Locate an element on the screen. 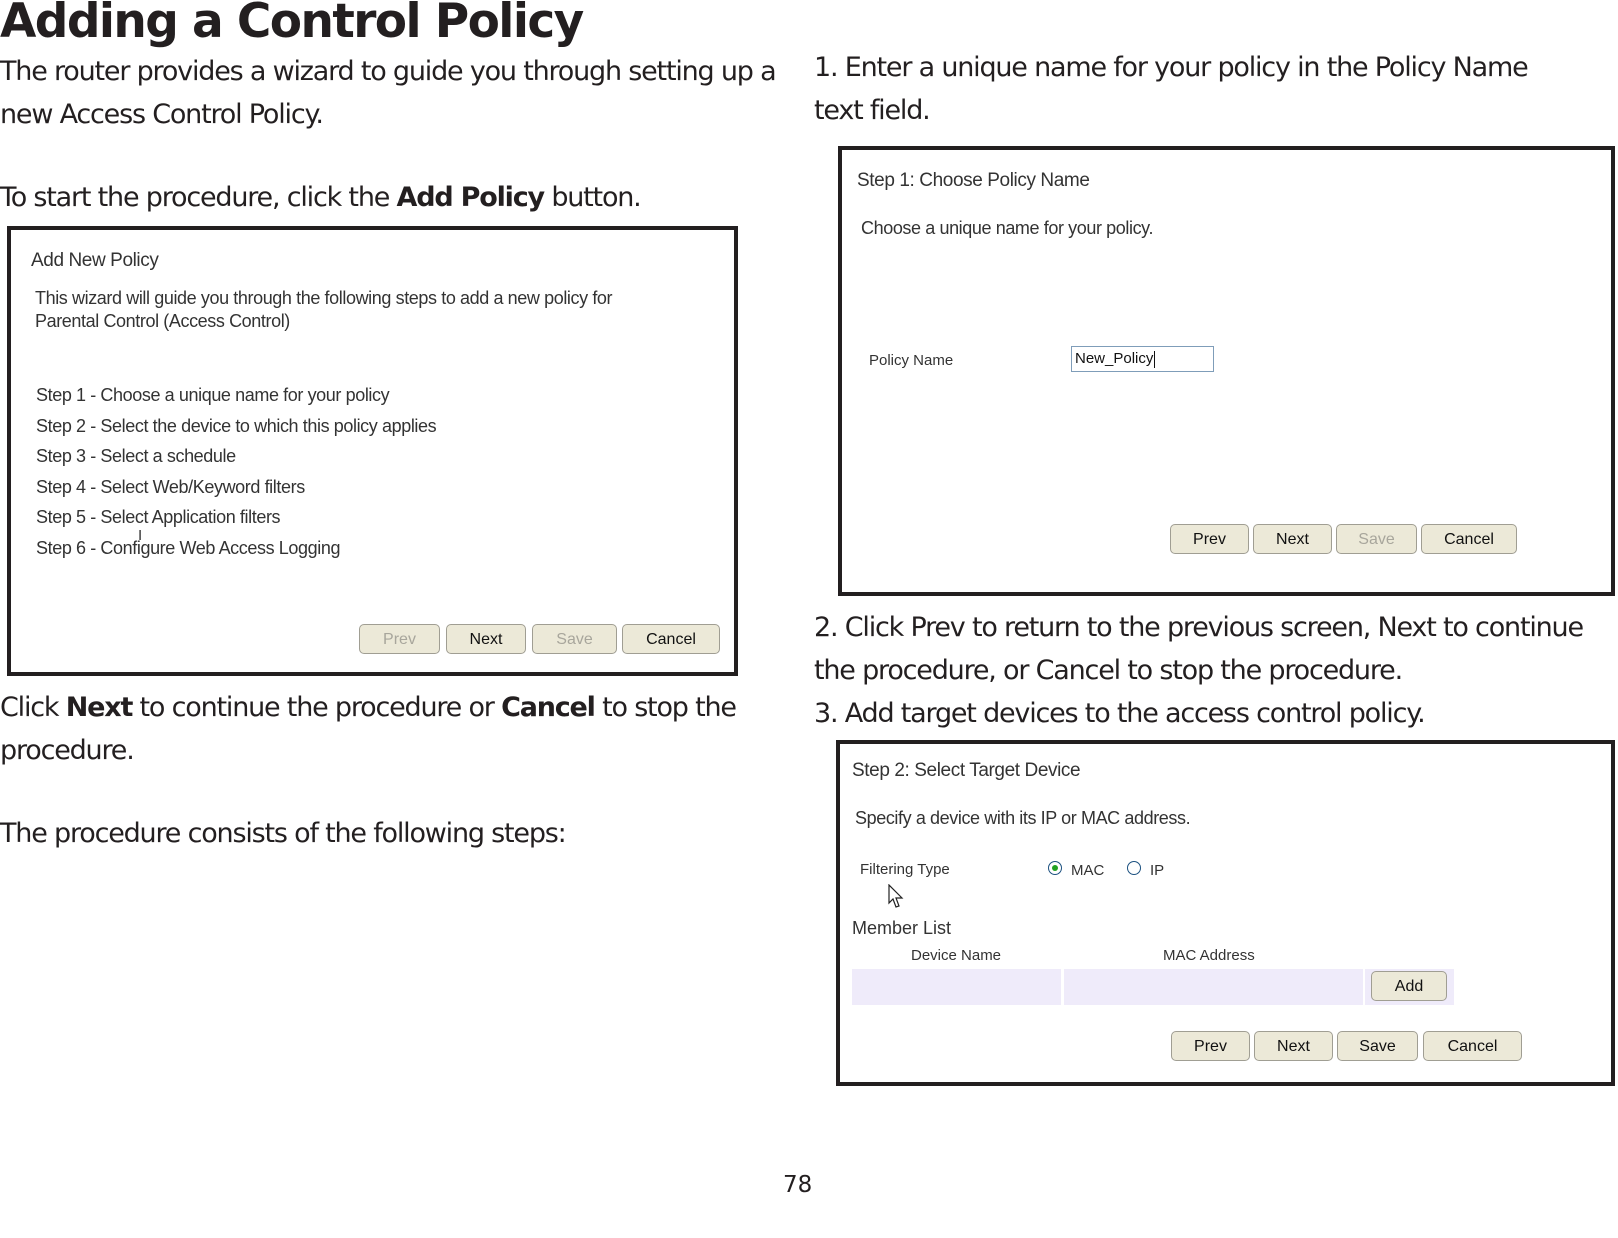 The image size is (1618, 1238). intro-line-2: new Access Control Policy. is located at coordinates (162, 114).